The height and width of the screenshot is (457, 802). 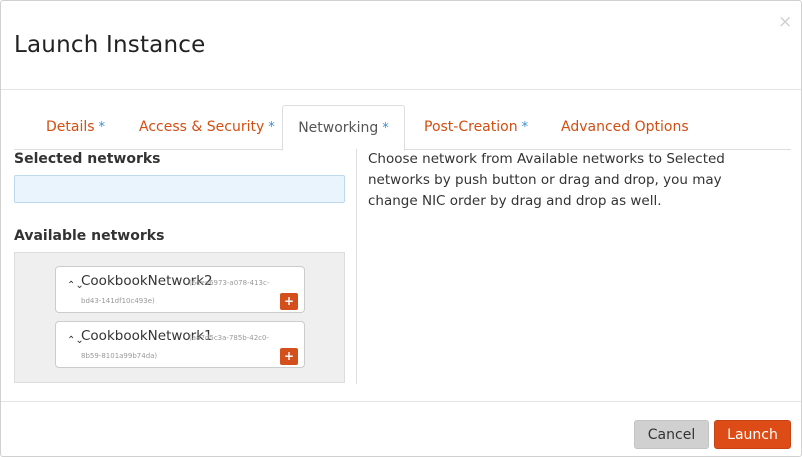 I want to click on network-id-continued: bd43-141df10c493e), so click(x=118, y=301).